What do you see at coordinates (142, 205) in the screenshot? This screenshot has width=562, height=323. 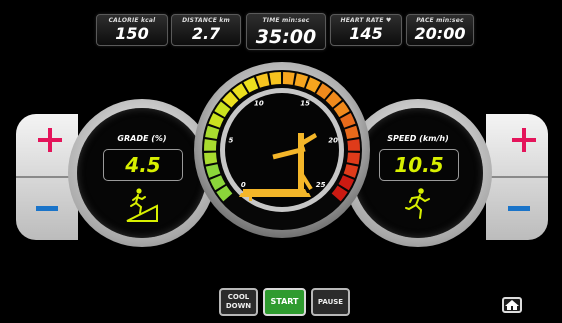 I see `incline-runner-icon` at bounding box center [142, 205].